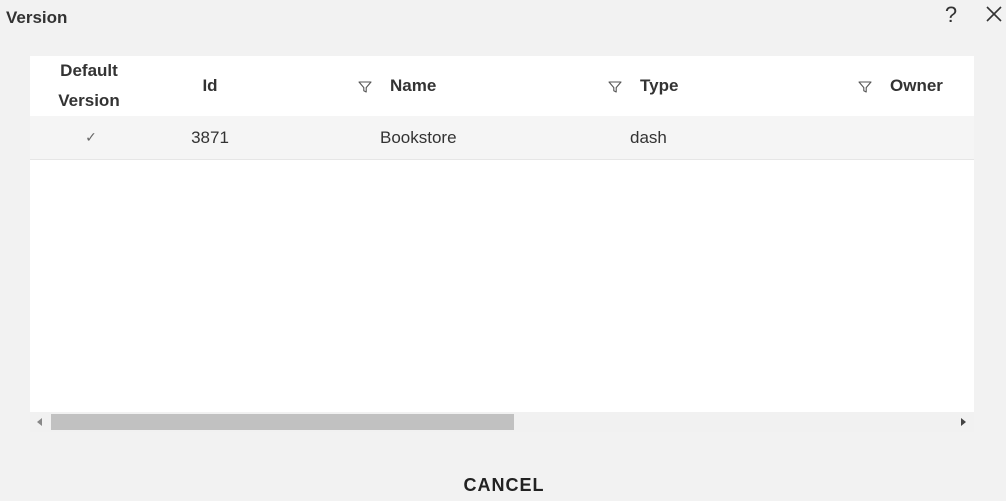 Image resolution: width=1006 pixels, height=501 pixels. I want to click on scrollbar-thumb, so click(282, 422).